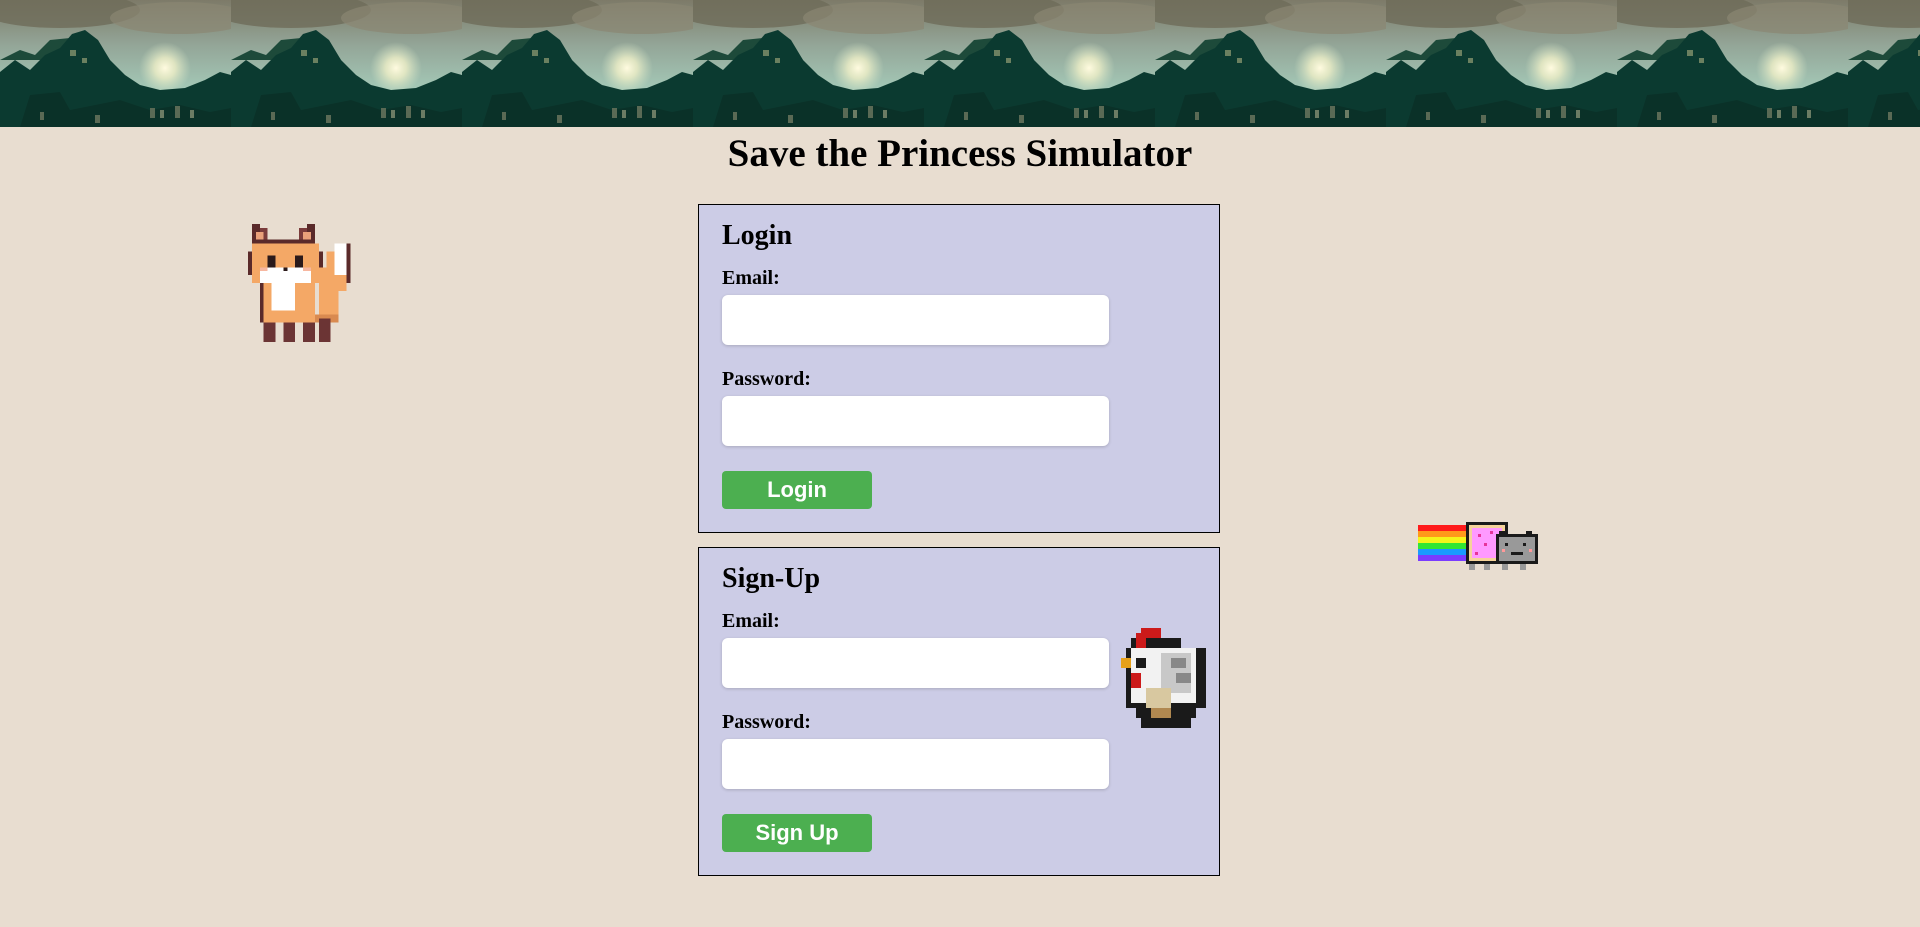  I want to click on fox-icon, so click(299, 283).